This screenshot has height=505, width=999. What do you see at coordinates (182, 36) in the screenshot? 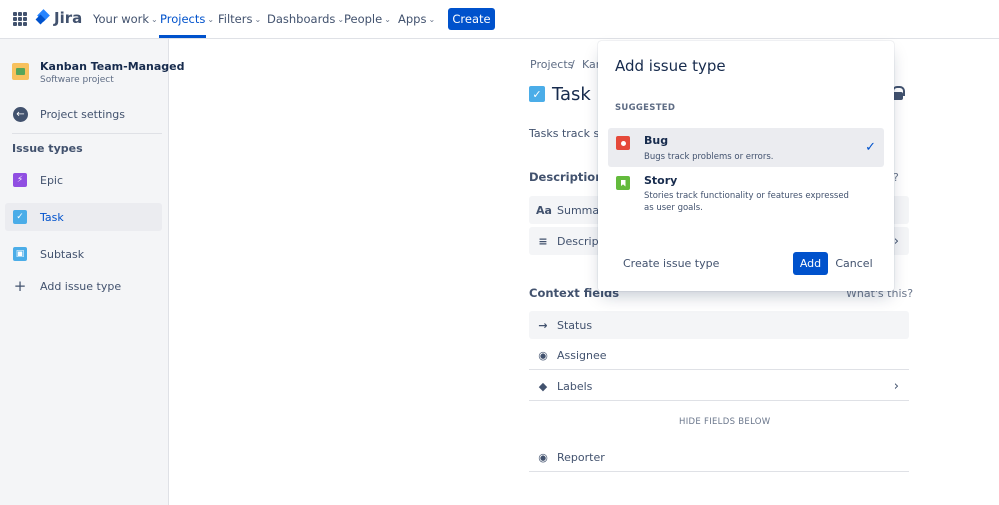
I see `nav-active-indicator` at bounding box center [182, 36].